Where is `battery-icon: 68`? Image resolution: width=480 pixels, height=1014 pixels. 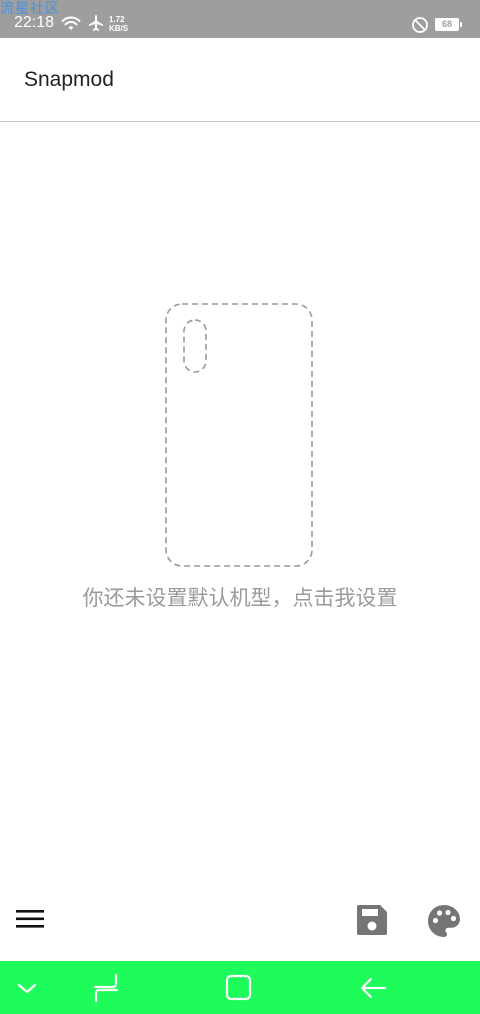
battery-icon: 68 is located at coordinates (448, 24).